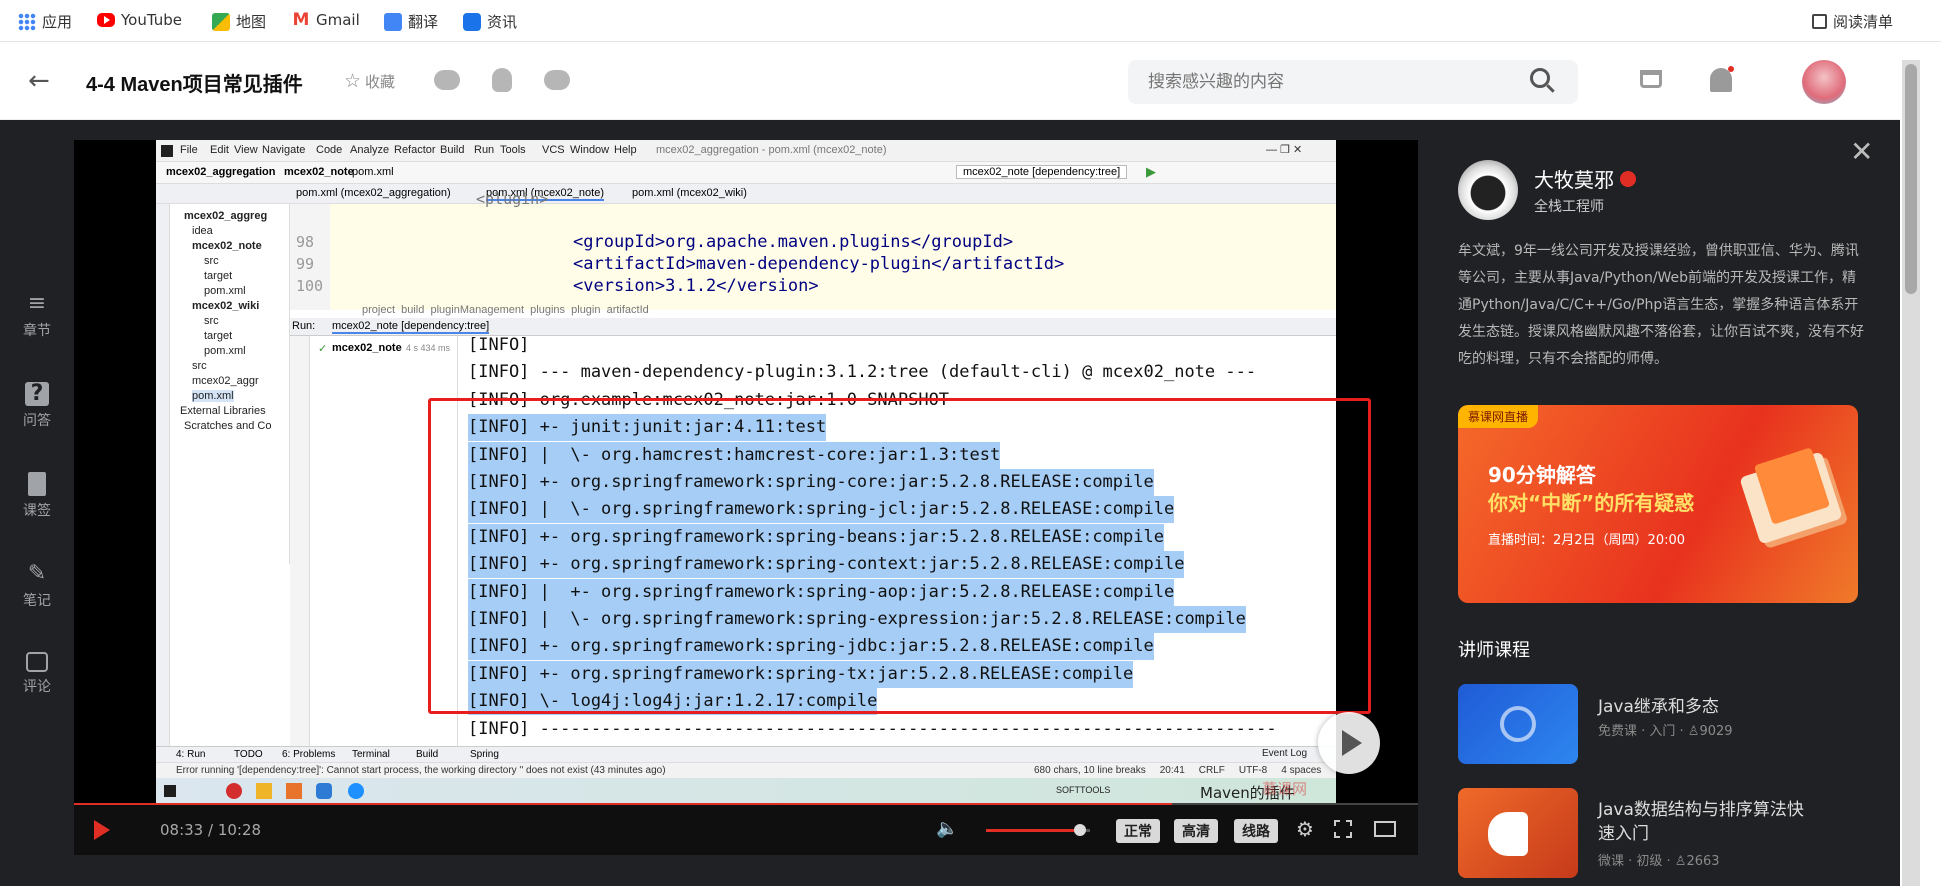 Image resolution: width=1941 pixels, height=886 pixels. Describe the element at coordinates (227, 426) in the screenshot. I see `project-tree-item: Scratches and Co` at that location.